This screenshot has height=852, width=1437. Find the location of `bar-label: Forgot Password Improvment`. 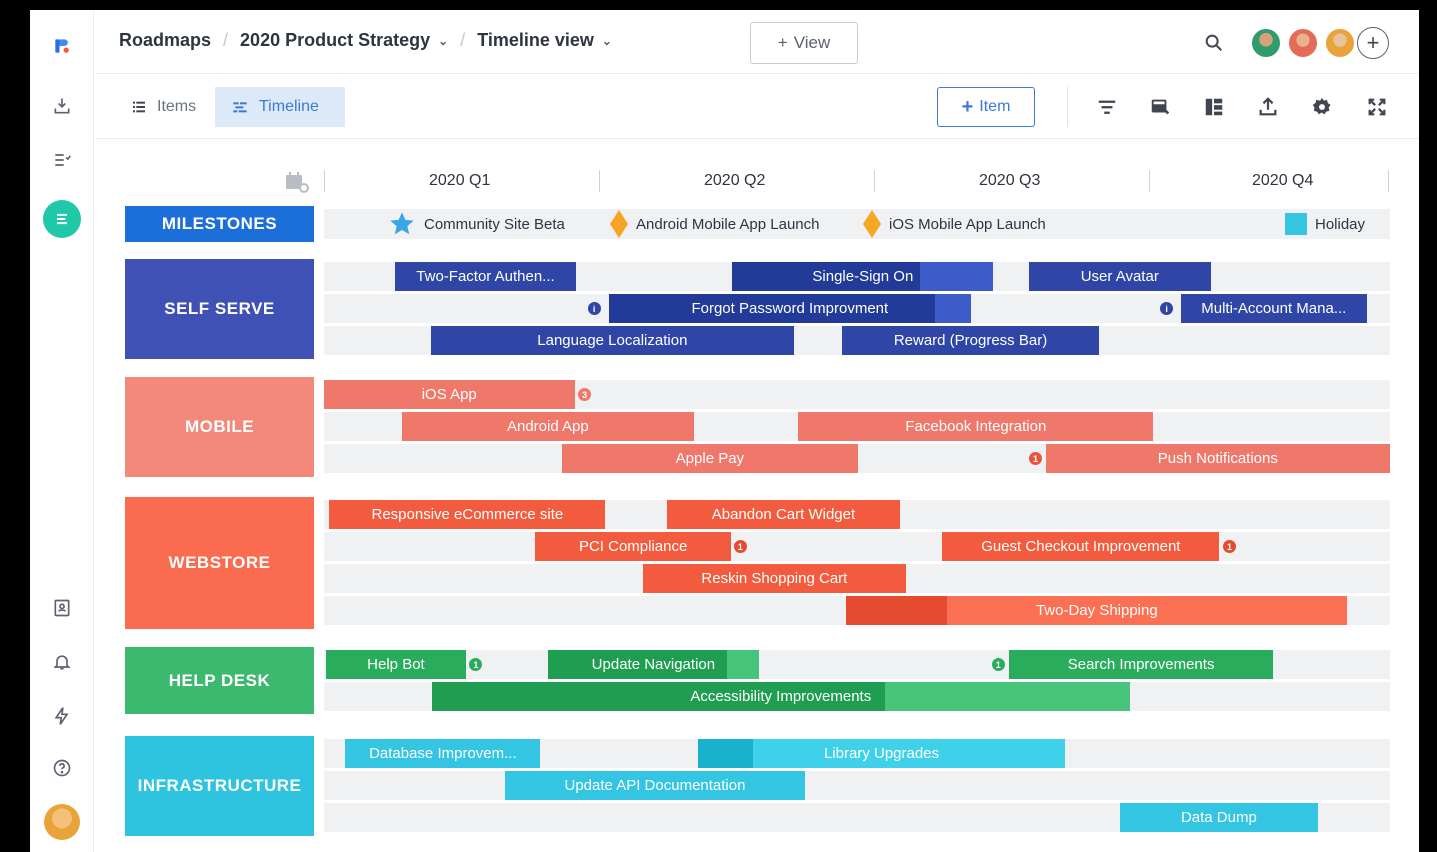

bar-label: Forgot Password Improvment is located at coordinates (790, 308).